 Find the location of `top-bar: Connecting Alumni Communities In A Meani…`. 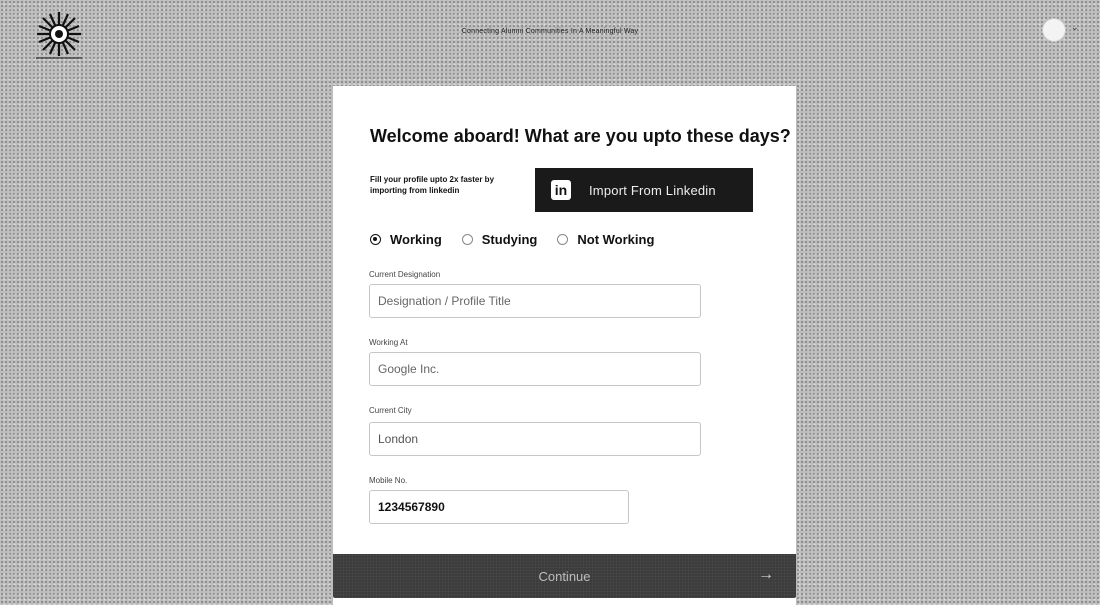

top-bar: Connecting Alumni Communities In A Meani… is located at coordinates (550, 32).